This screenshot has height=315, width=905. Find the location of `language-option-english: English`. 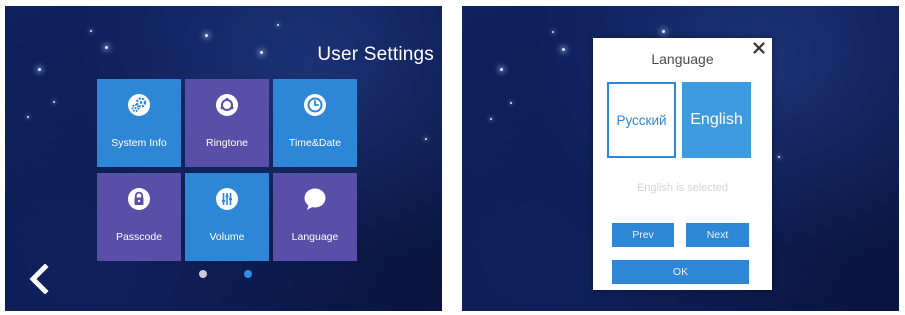

language-option-english: English is located at coordinates (716, 120).